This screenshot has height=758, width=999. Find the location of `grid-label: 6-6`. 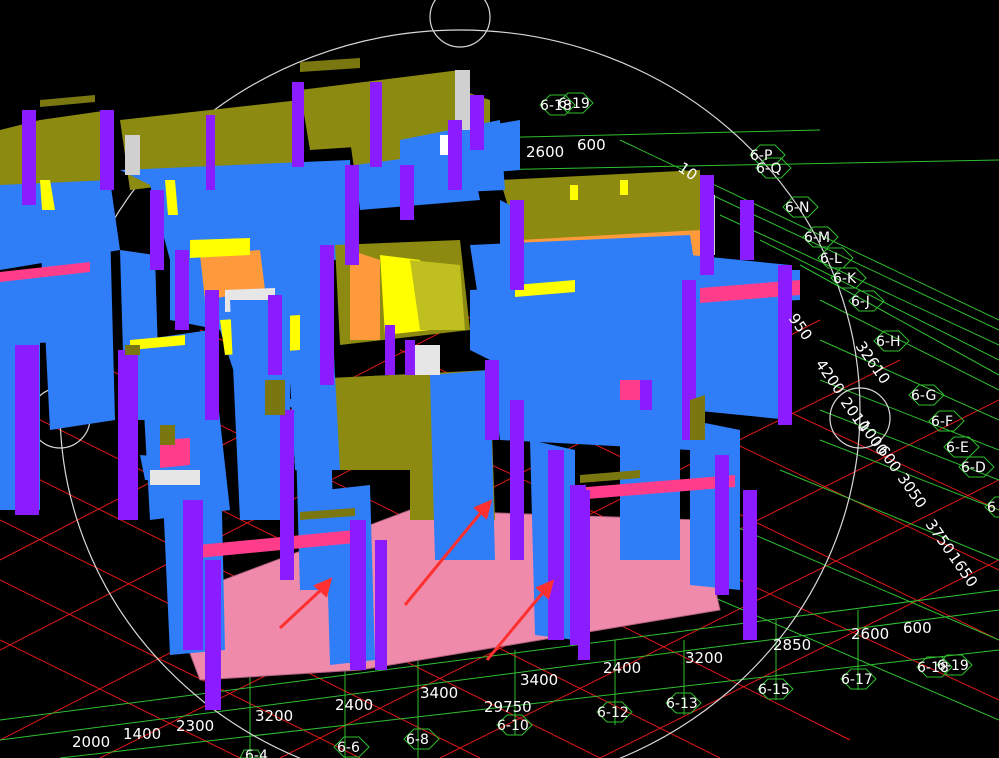

grid-label: 6-6 is located at coordinates (348, 748).